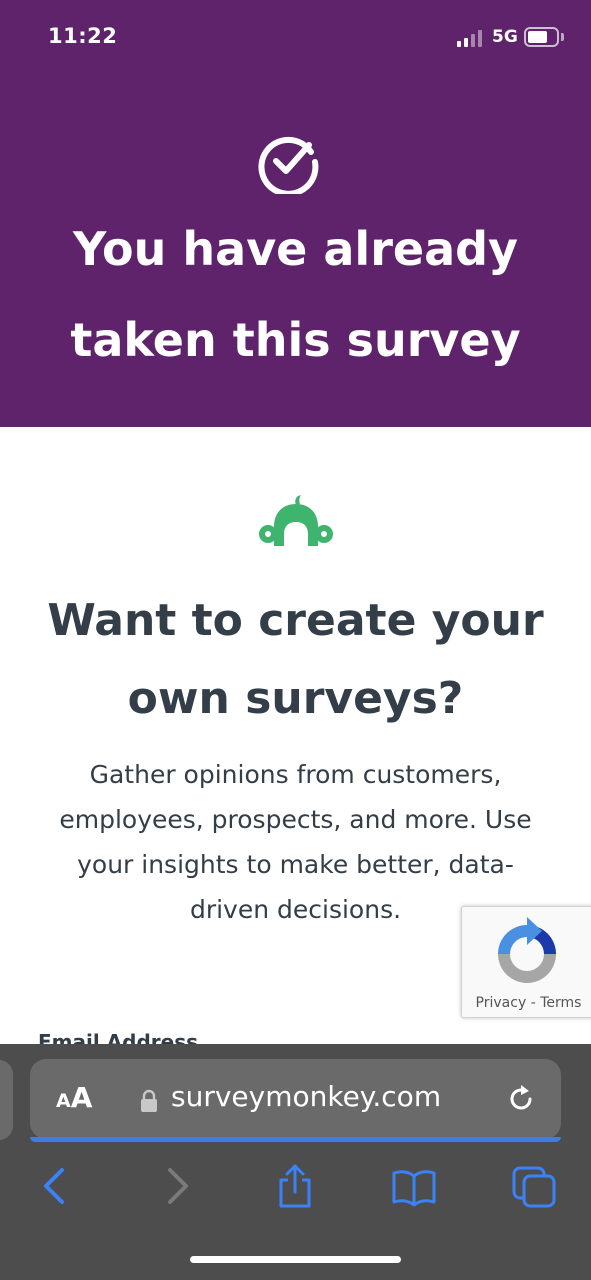 Image resolution: width=591 pixels, height=1280 pixels. I want to click on battery-icon, so click(541, 37).